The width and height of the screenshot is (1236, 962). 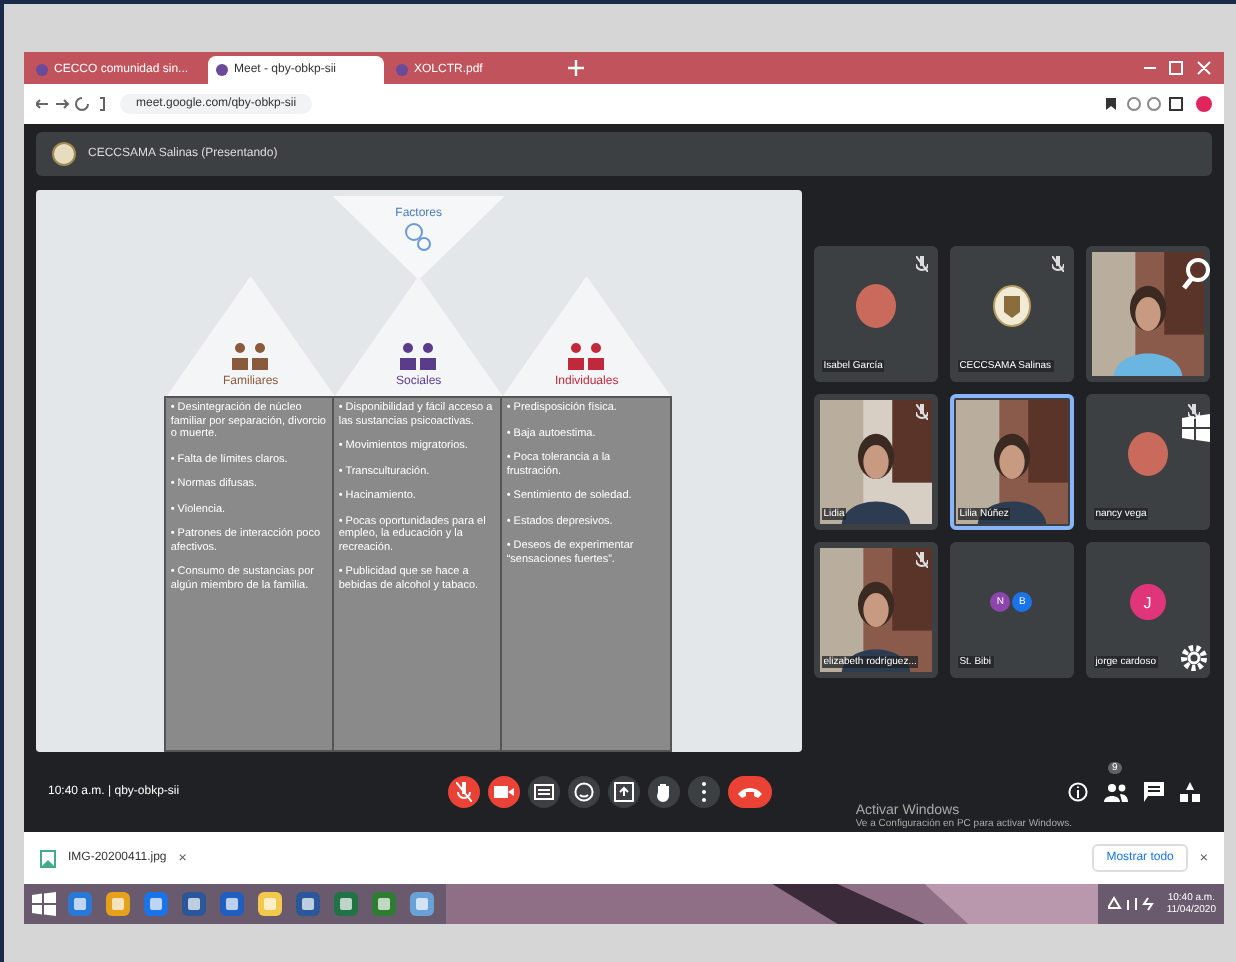 What do you see at coordinates (1078, 792) in the screenshot?
I see `info-icon` at bounding box center [1078, 792].